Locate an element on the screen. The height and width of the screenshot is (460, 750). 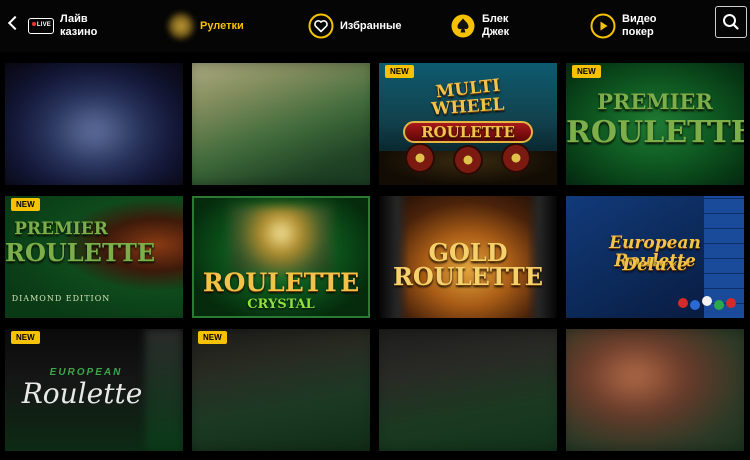
game-thumbnail: EUROPEAN Roulette is located at coordinates (94, 390).